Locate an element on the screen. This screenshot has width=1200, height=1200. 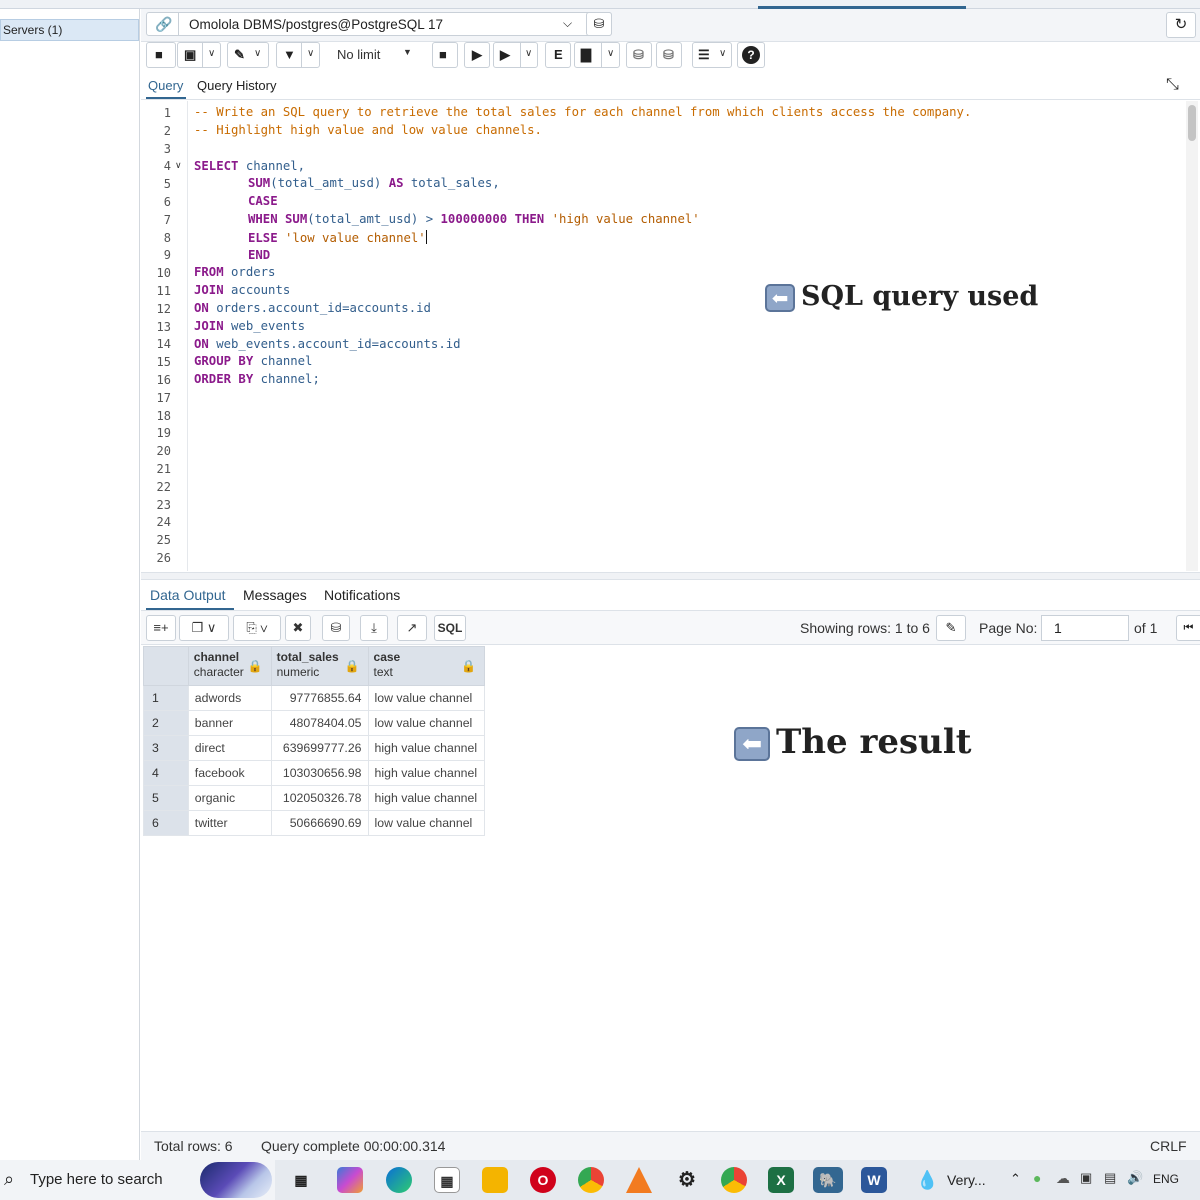
column-header-channel: channel character 🔒 is located at coordinates (229, 666).